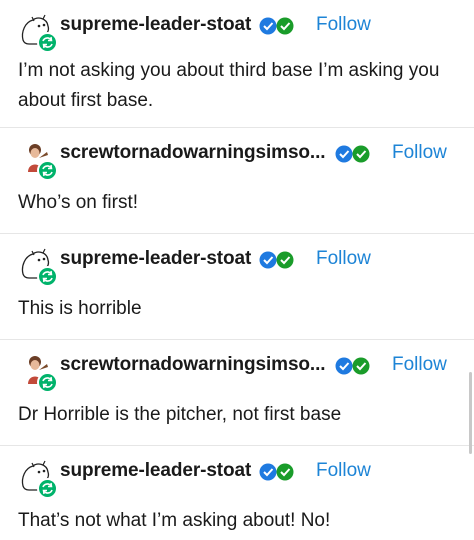 The width and height of the screenshot is (474, 540). What do you see at coordinates (470, 413) in the screenshot?
I see `scrollbar` at bounding box center [470, 413].